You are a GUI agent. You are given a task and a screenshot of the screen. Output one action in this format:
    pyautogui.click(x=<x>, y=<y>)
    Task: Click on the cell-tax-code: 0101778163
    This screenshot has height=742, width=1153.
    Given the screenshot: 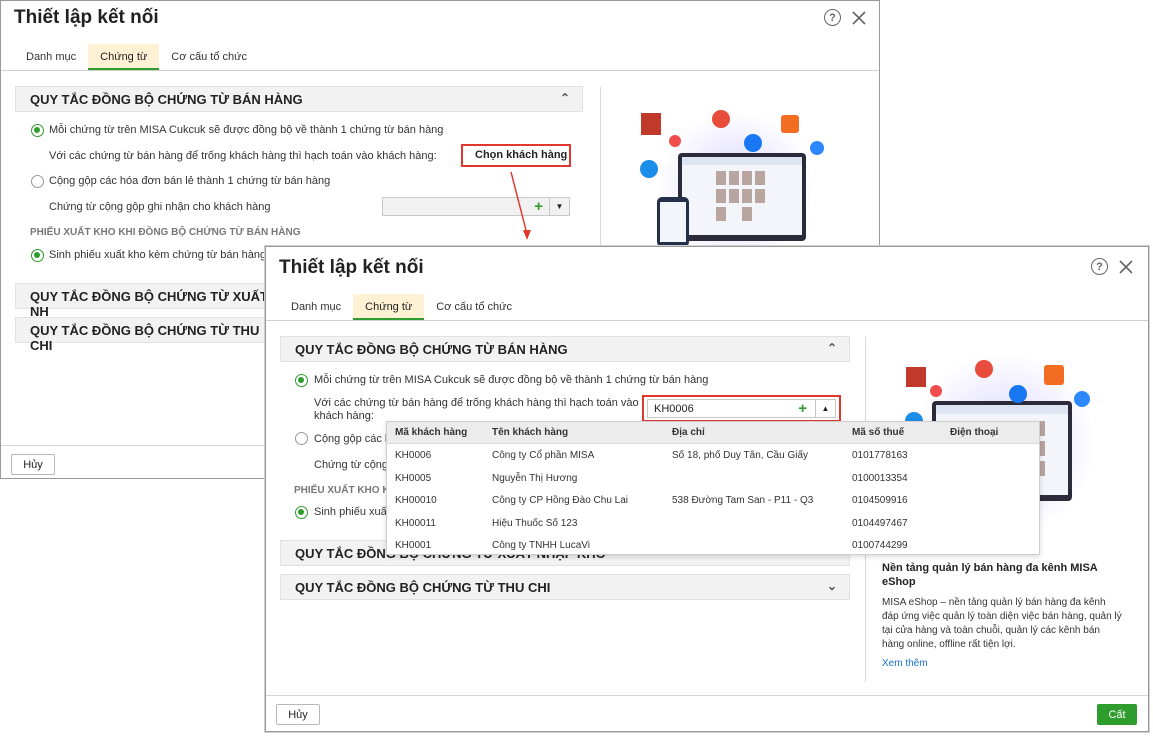 What is the action you would take?
    pyautogui.click(x=880, y=455)
    